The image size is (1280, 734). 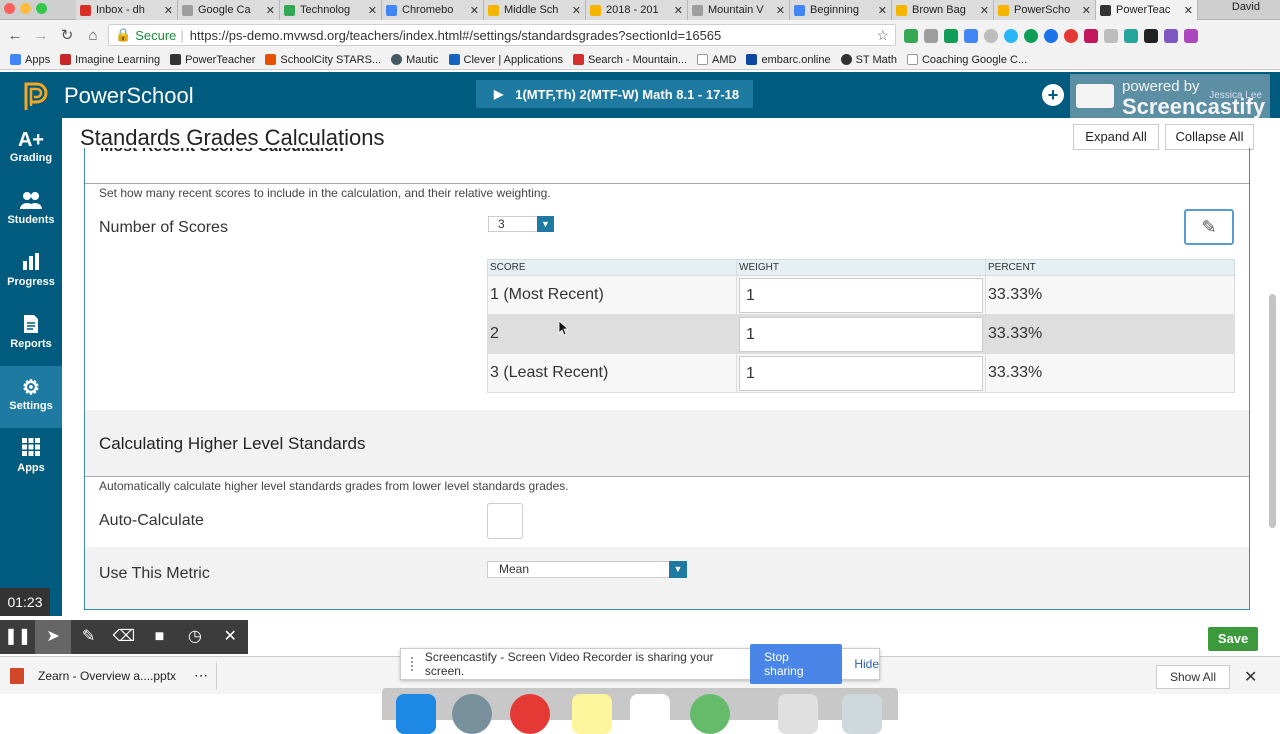 What do you see at coordinates (110, 60) in the screenshot?
I see `bookmark-item: Imagine Learning` at bounding box center [110, 60].